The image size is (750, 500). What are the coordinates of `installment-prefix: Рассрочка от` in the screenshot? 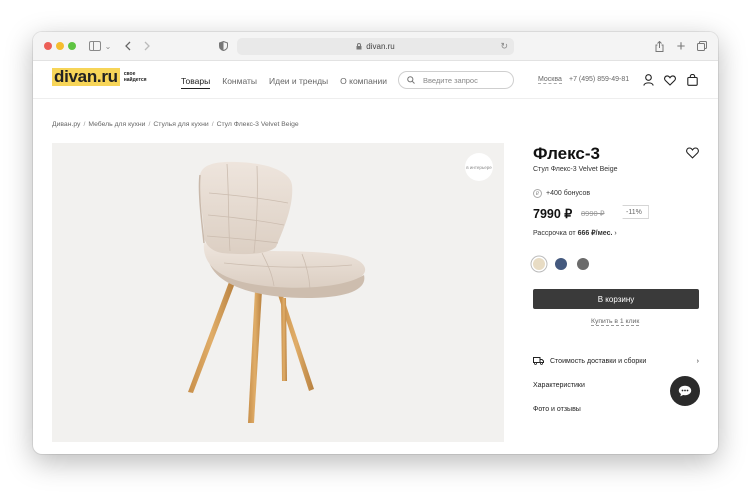 It's located at (554, 233).